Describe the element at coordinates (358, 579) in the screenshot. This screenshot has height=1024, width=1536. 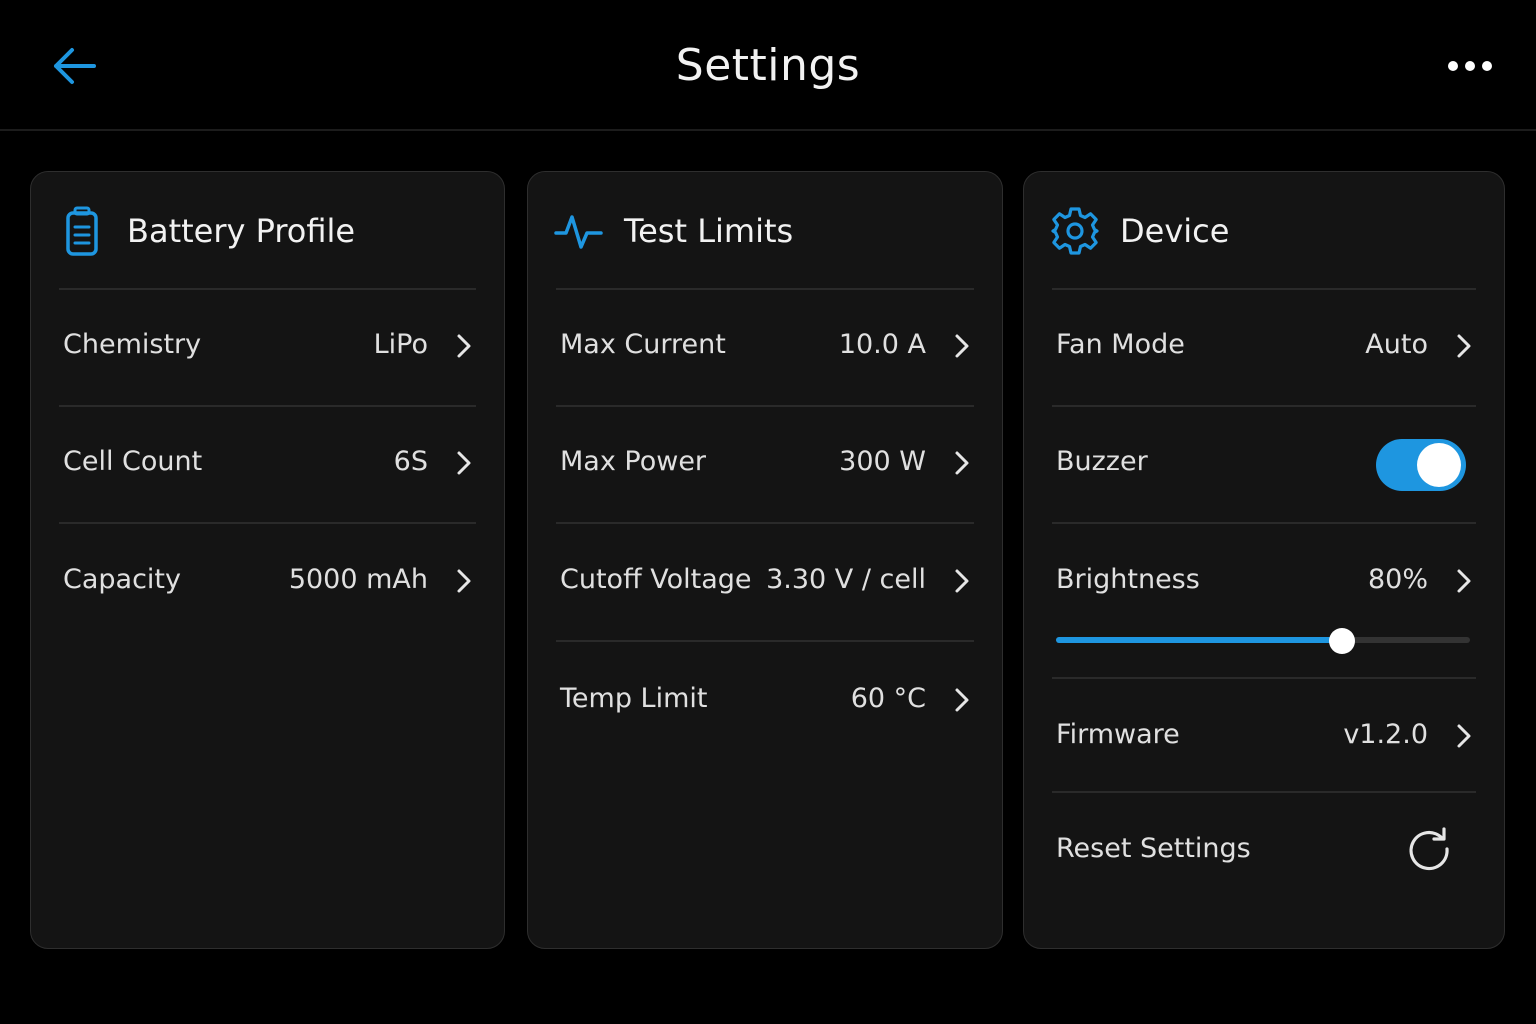
I see `row-value: 5000 mAh` at that location.